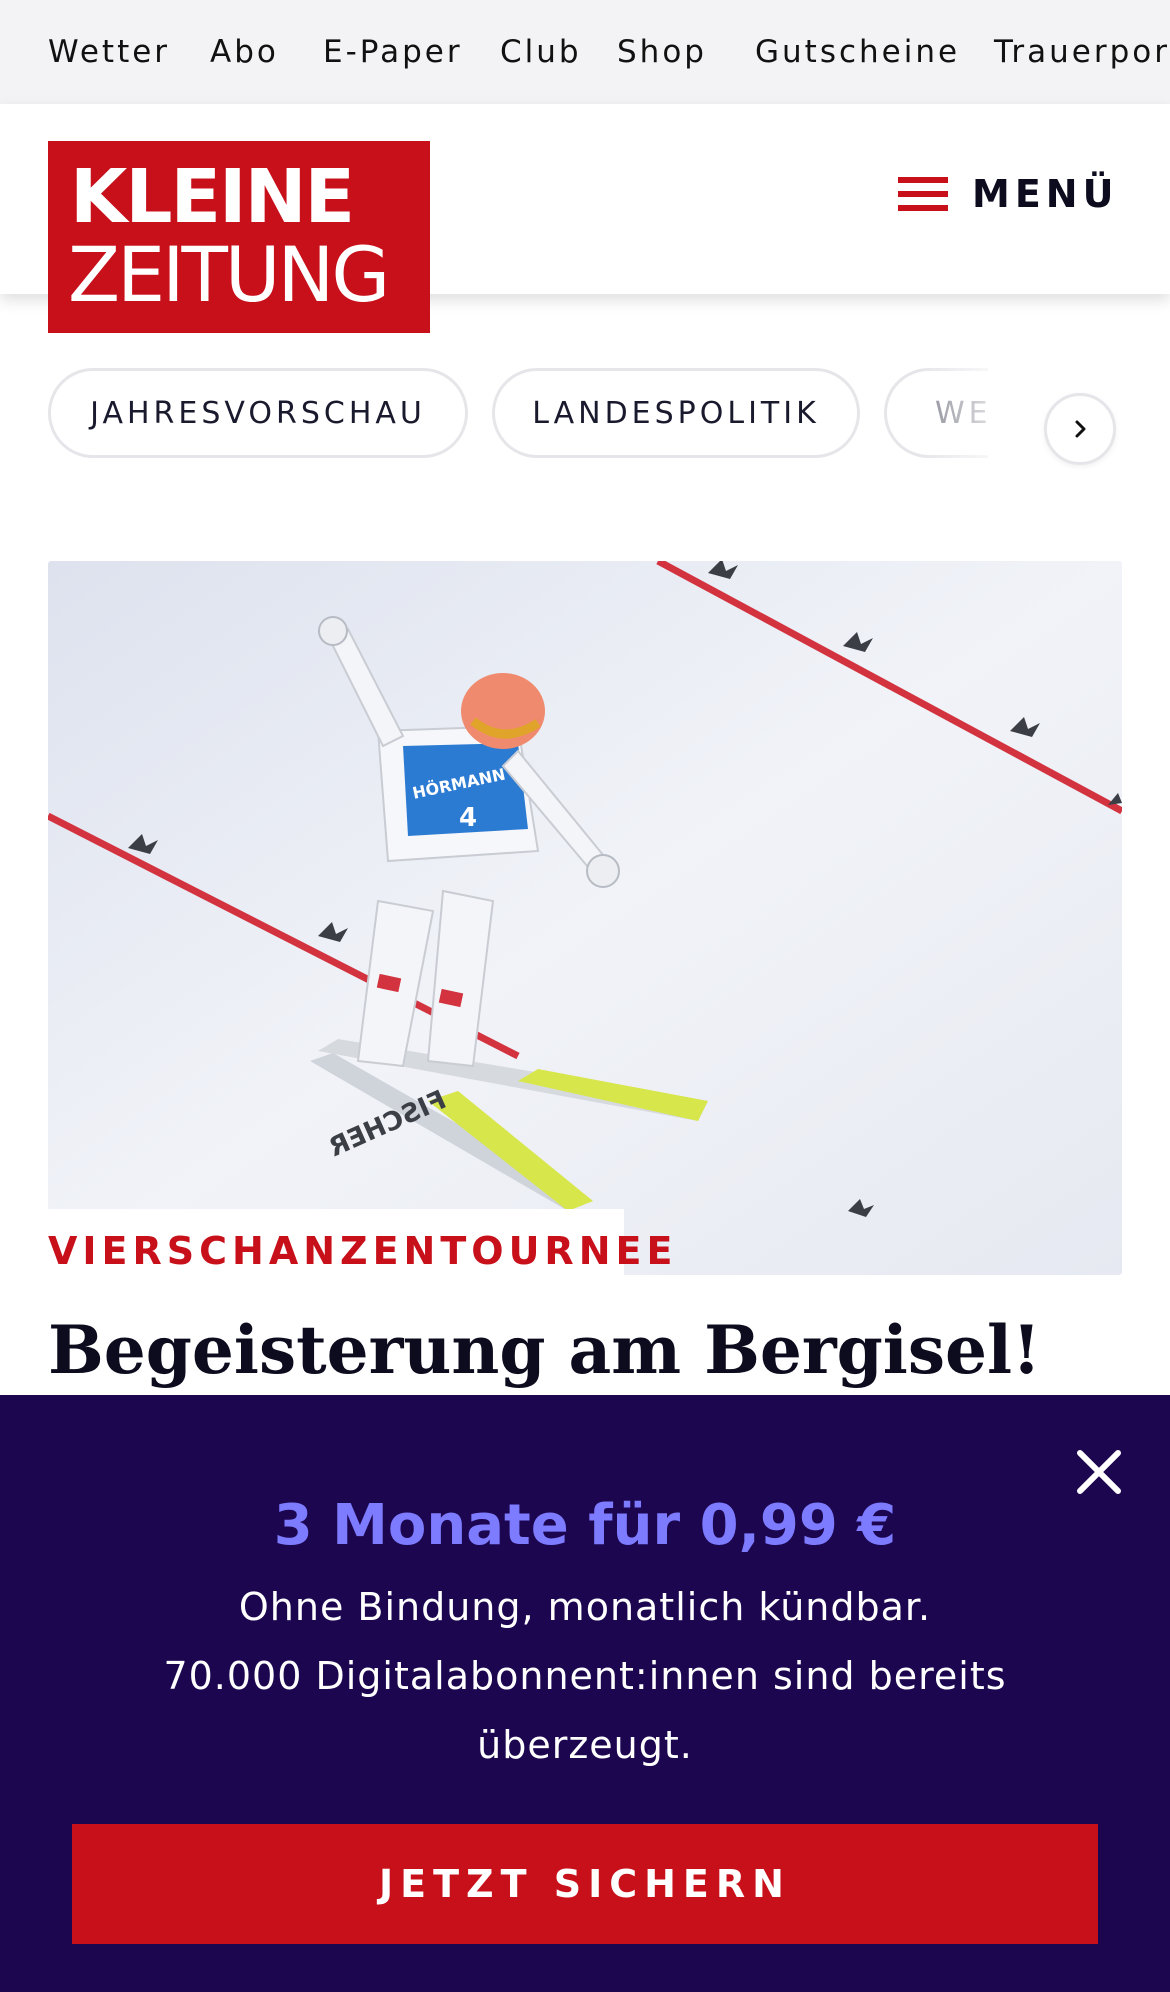 The width and height of the screenshot is (1170, 1992). Describe the element at coordinates (544, 1350) in the screenshot. I see `article-headline: Begeisterung am Bergisel!` at that location.